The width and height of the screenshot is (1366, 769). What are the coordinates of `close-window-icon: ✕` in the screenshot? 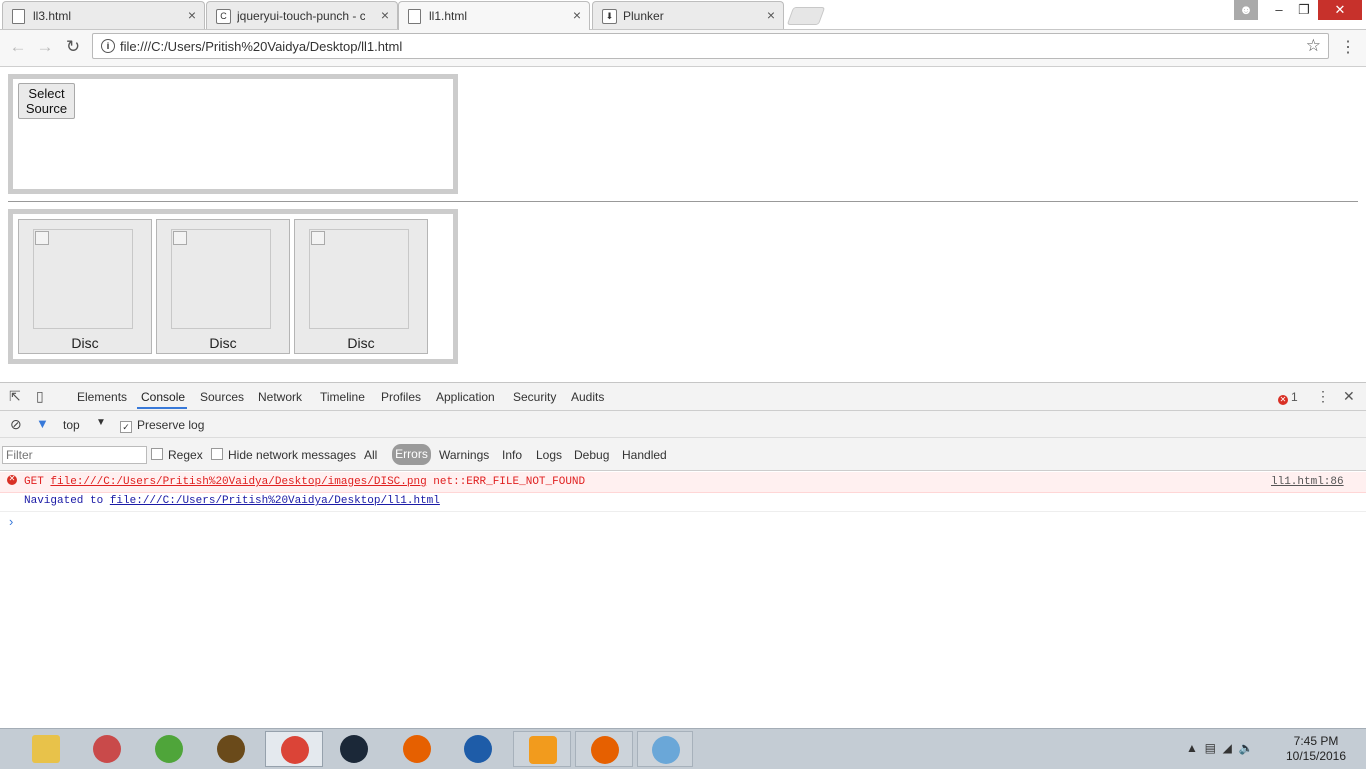 It's located at (1340, 10).